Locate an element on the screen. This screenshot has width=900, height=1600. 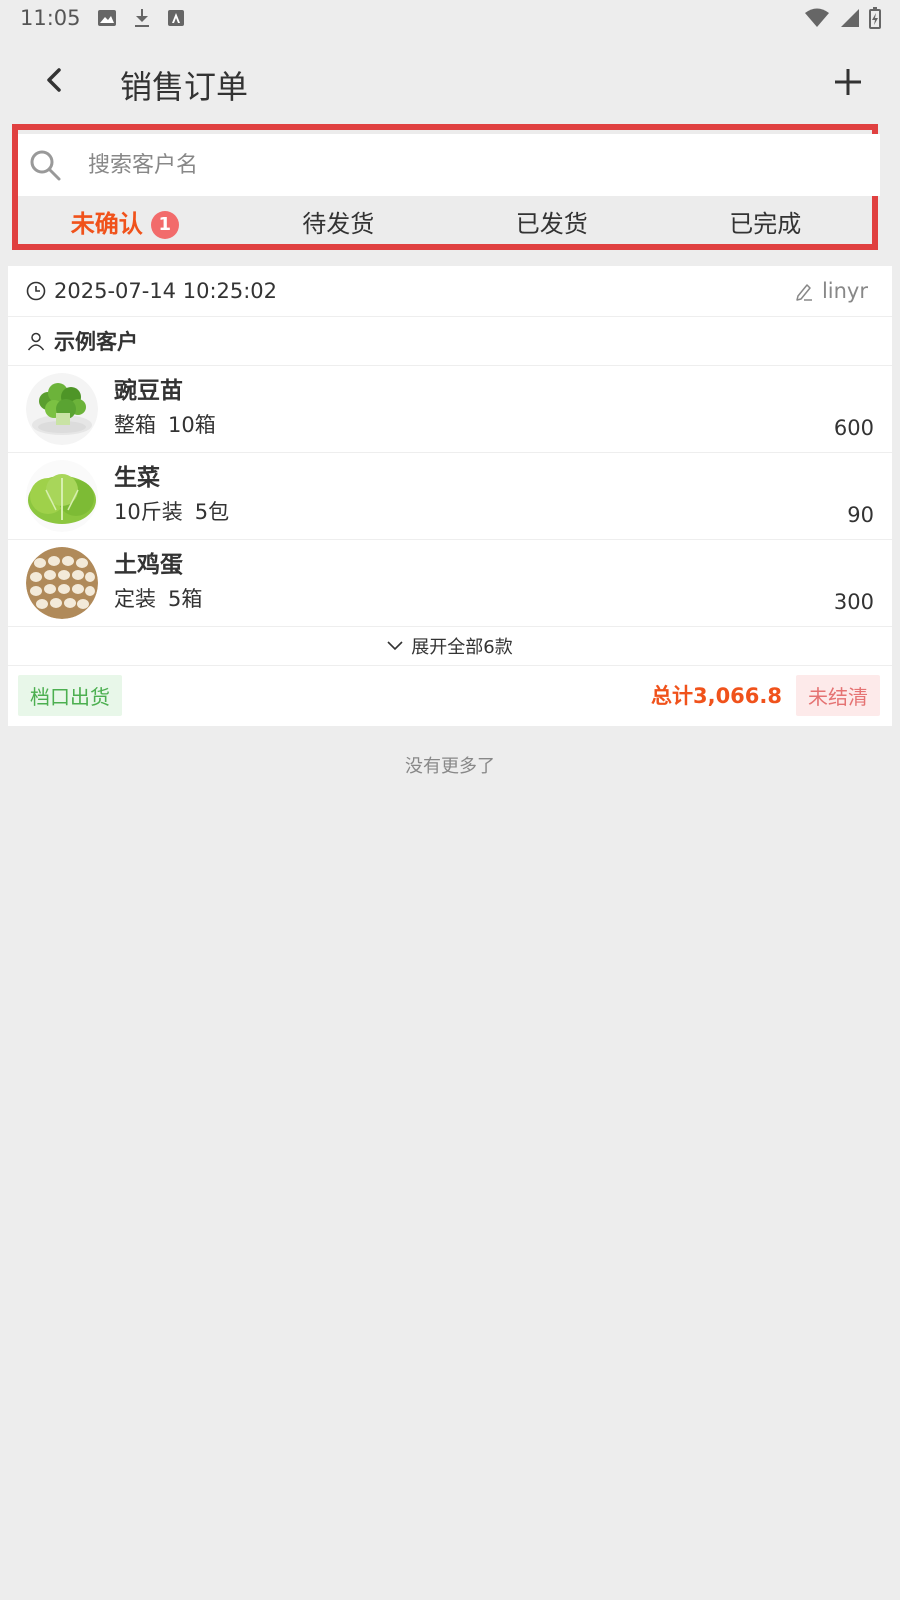
tab-pending-shipment: 待发货 is located at coordinates (339, 221).